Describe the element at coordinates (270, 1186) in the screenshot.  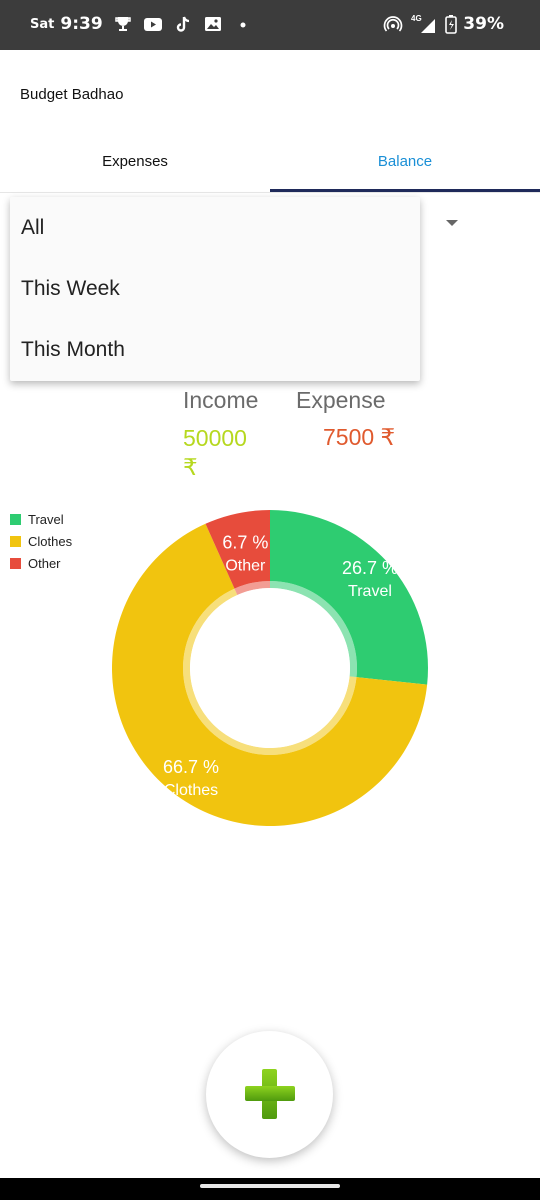
I see `home-handle` at that location.